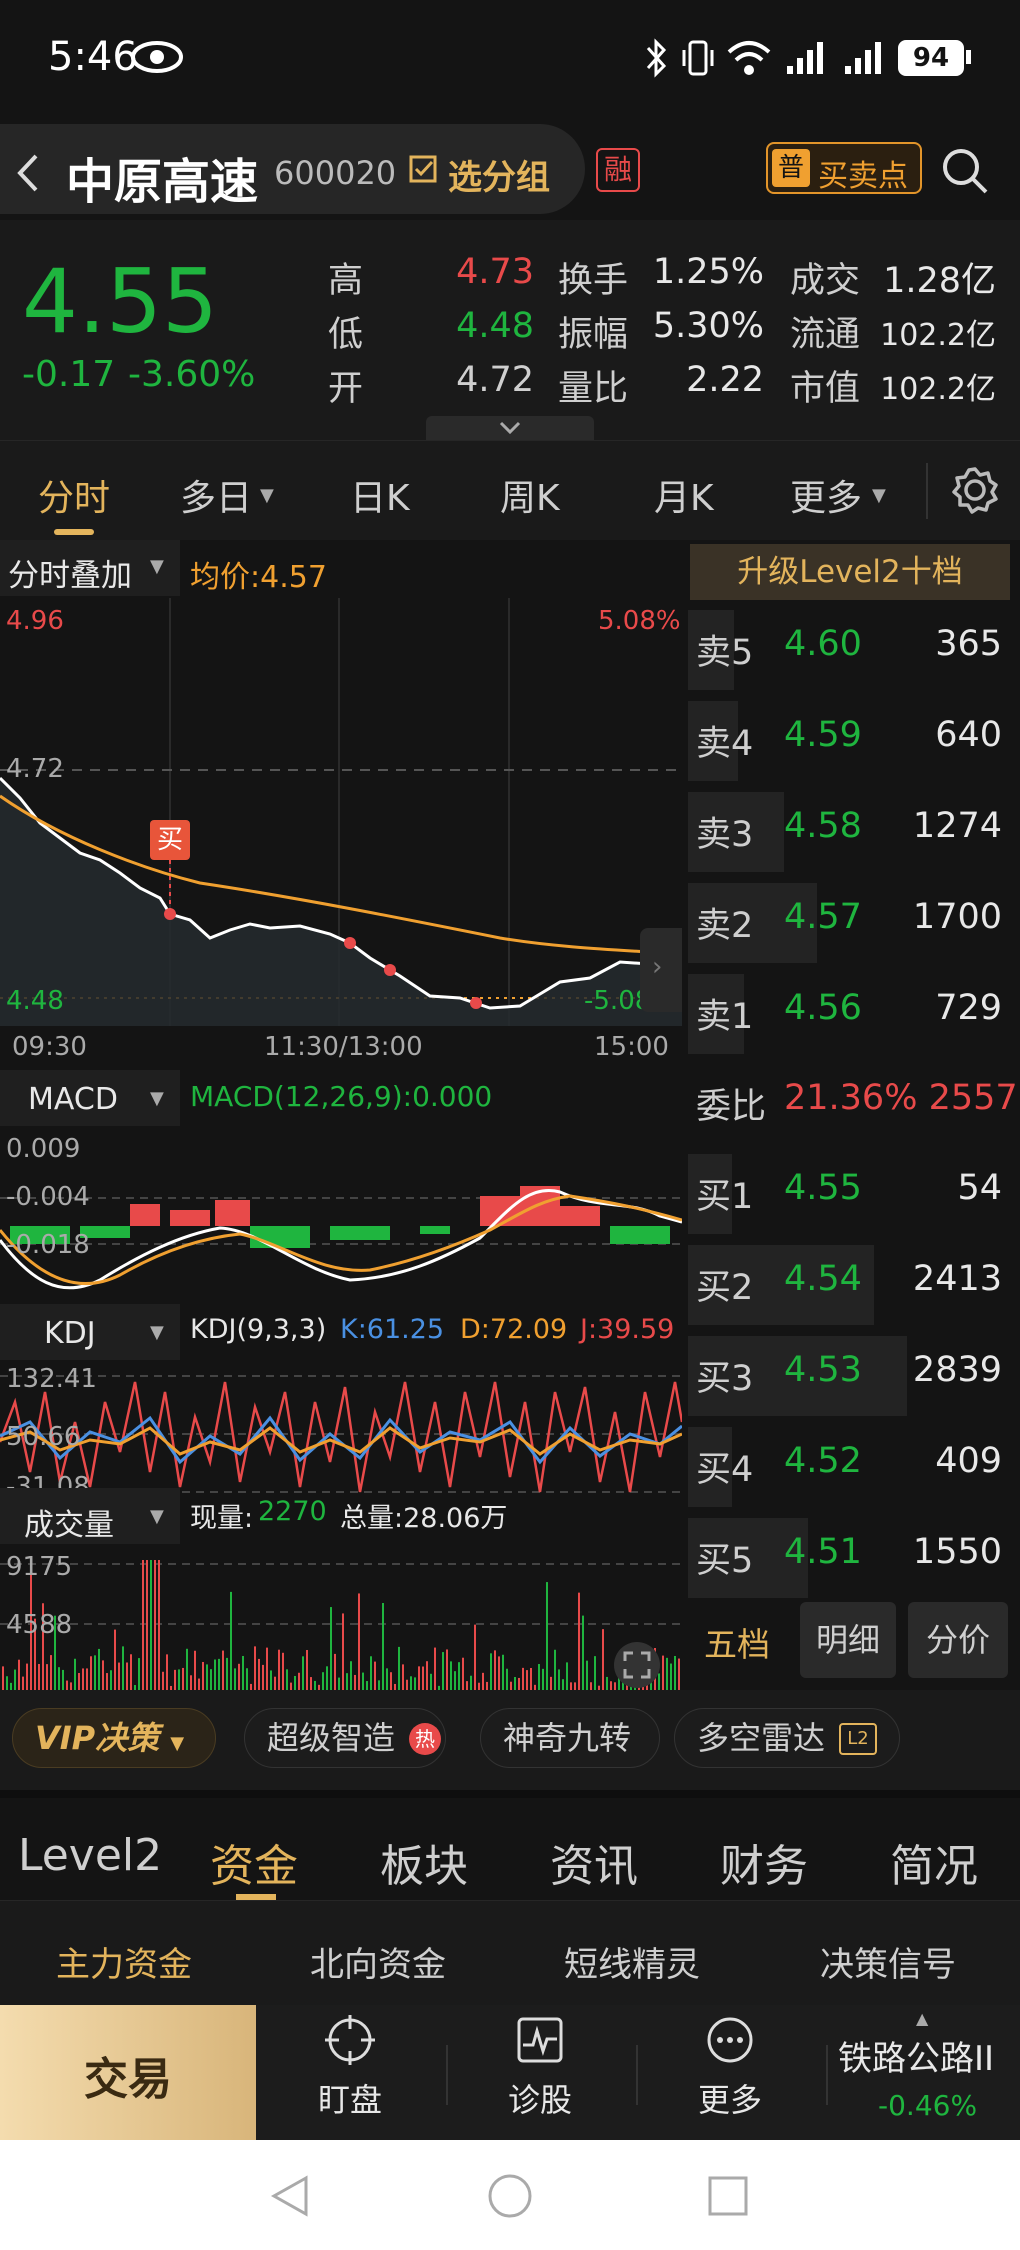 This screenshot has height=2250, width=1020. What do you see at coordinates (975, 490) in the screenshot?
I see `gear-icon` at bounding box center [975, 490].